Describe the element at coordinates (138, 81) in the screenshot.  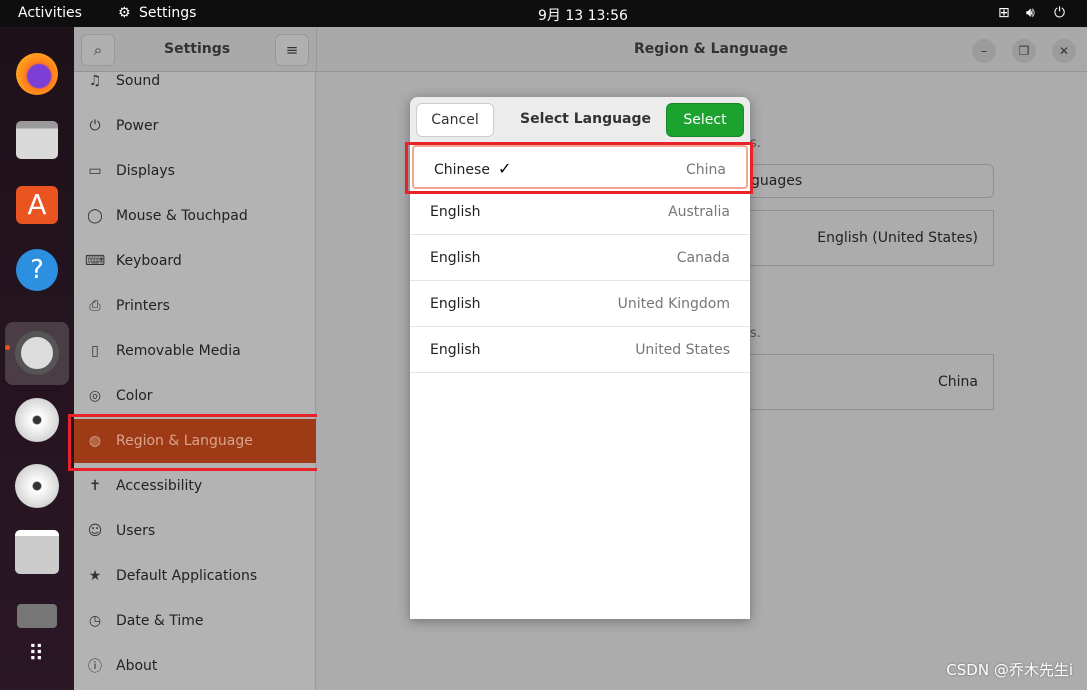
I see `sidebar-item-label: Sound` at that location.